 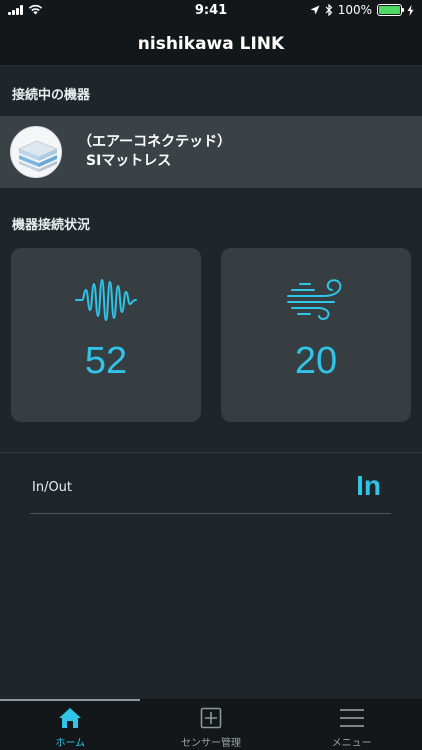 I want to click on device-name-line2: SIマットレス, so click(x=129, y=161).